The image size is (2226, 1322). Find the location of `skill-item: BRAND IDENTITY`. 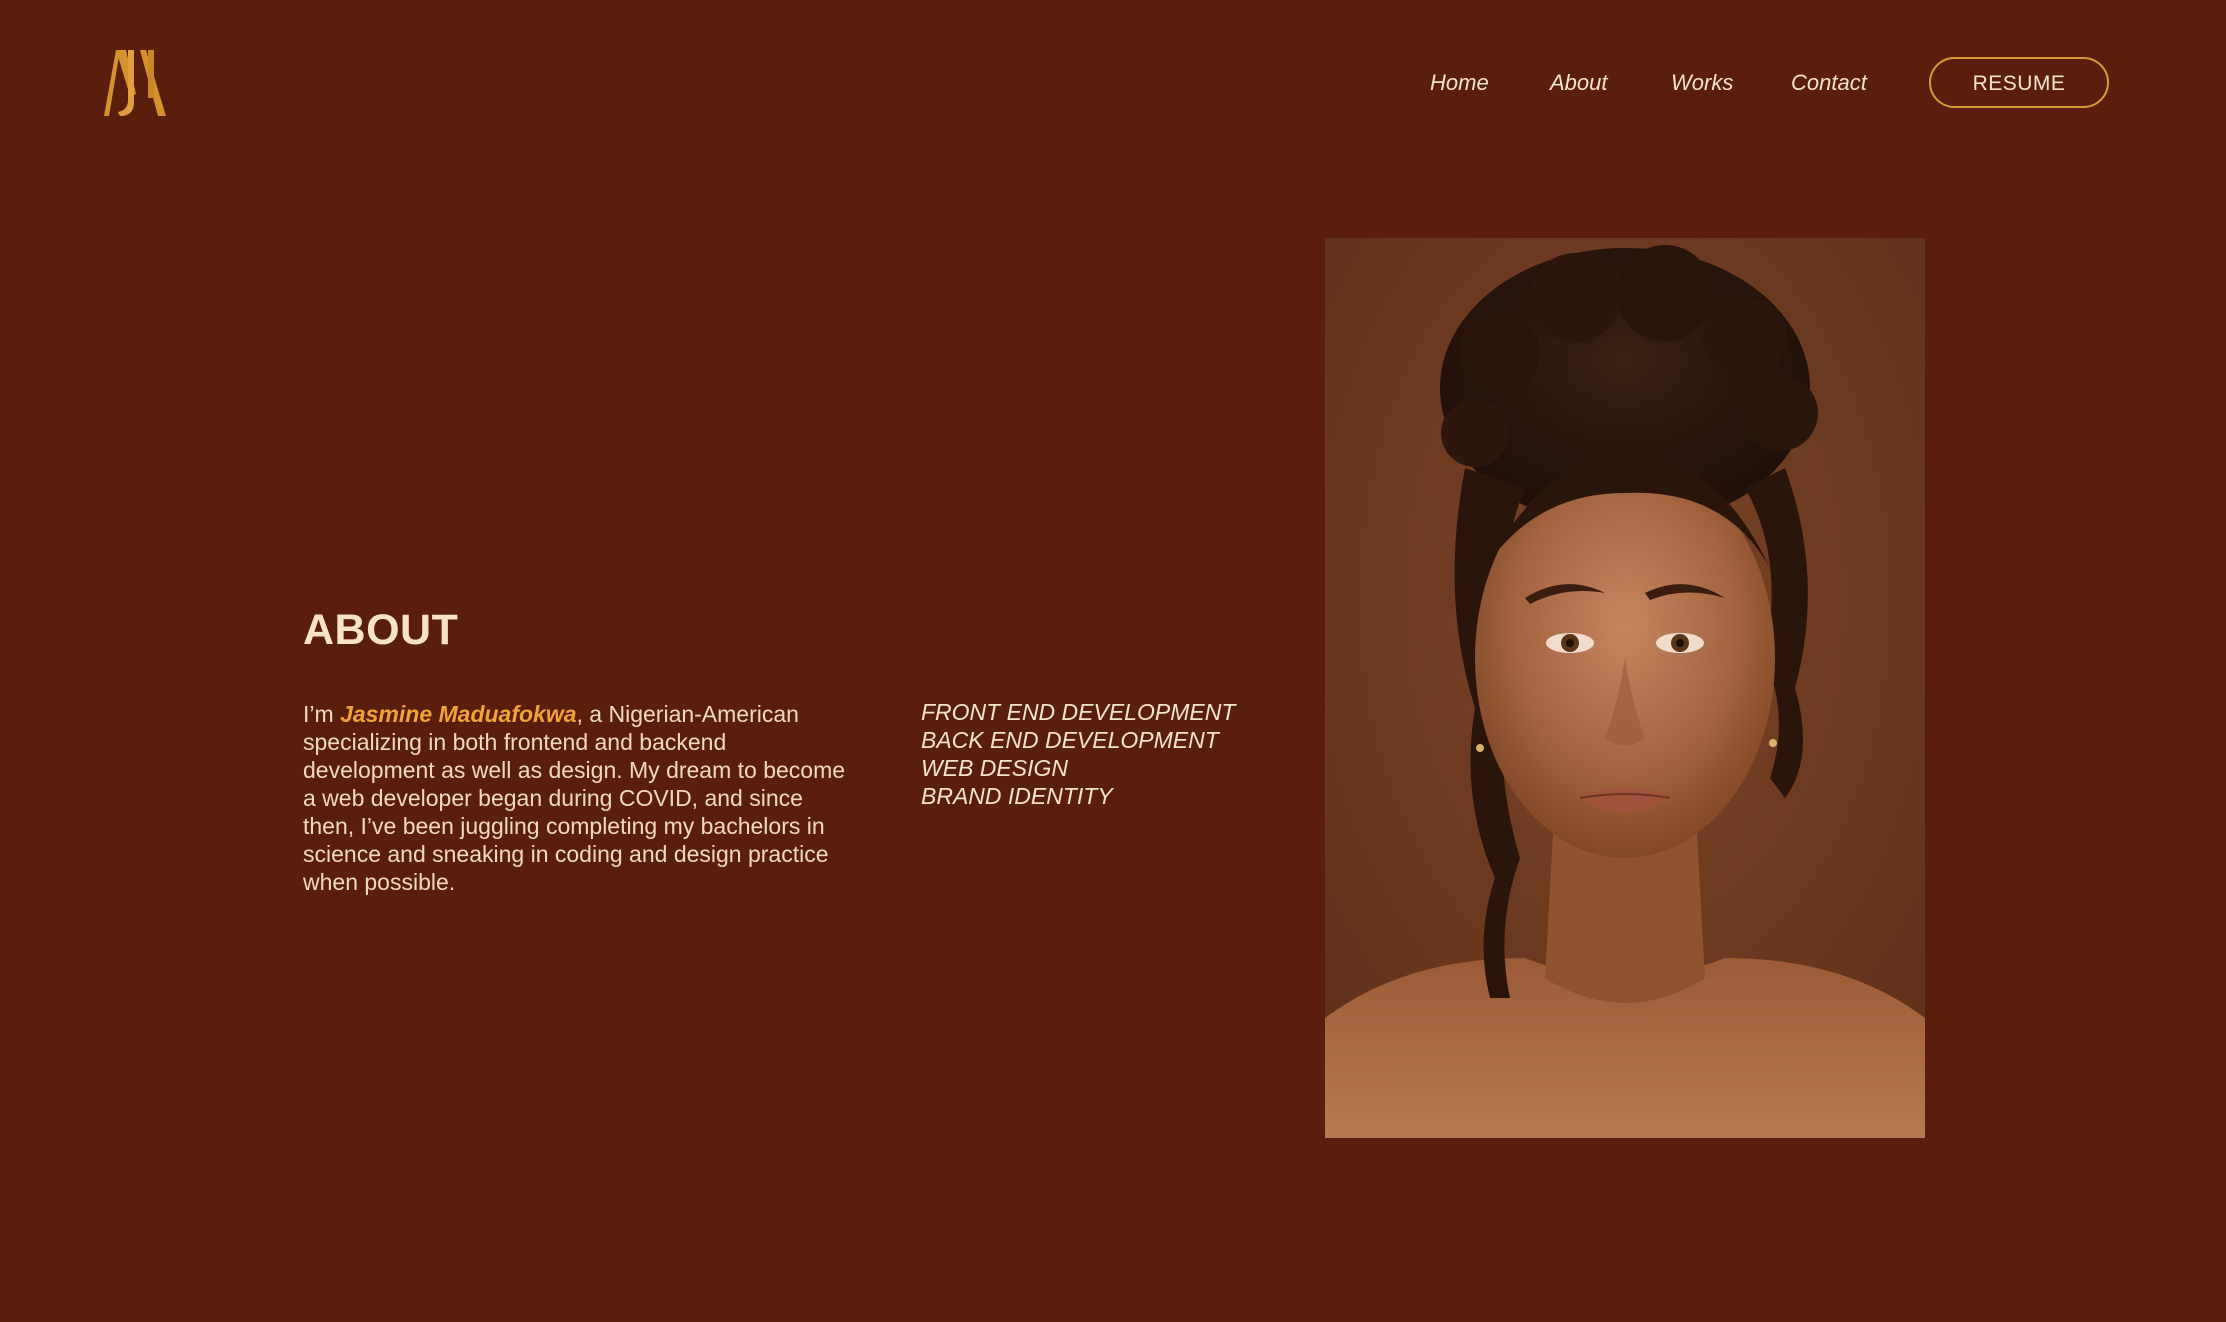

skill-item: BRAND IDENTITY is located at coordinates (1017, 796).